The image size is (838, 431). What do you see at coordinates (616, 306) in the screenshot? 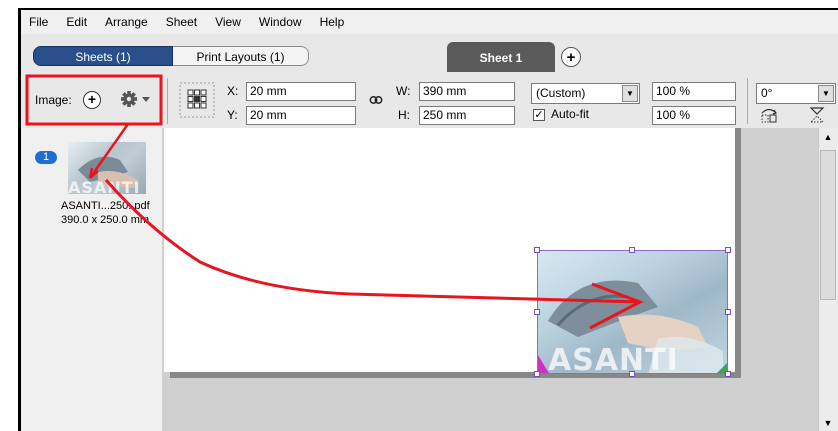
I see `annotation-arrowhead` at bounding box center [616, 306].